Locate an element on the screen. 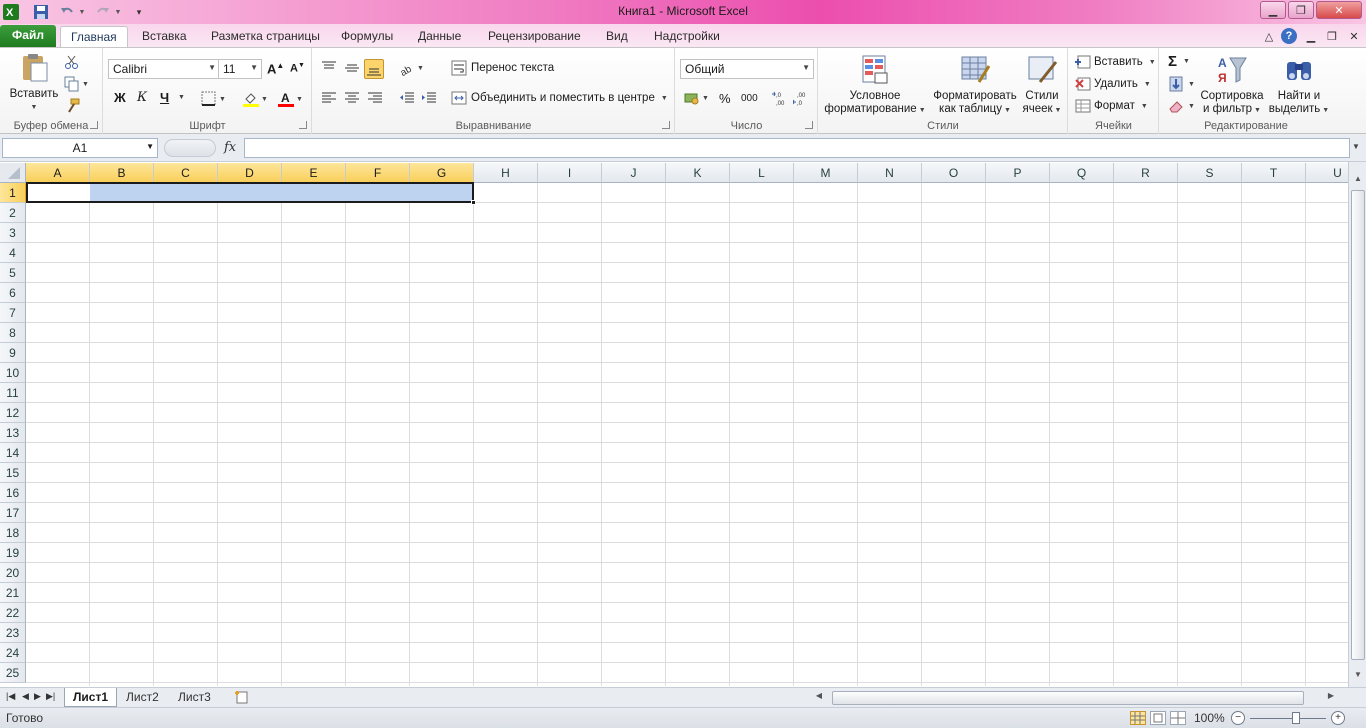 The height and width of the screenshot is (728, 1366). column-header-h: H is located at coordinates (506, 173).